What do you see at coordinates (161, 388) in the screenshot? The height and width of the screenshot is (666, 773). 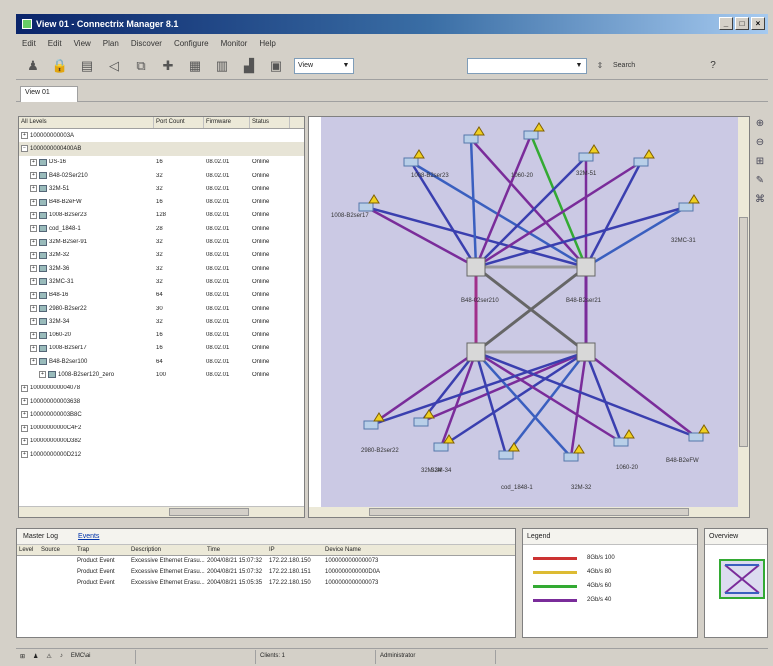 I see `tree-row: +100000000004078` at bounding box center [161, 388].